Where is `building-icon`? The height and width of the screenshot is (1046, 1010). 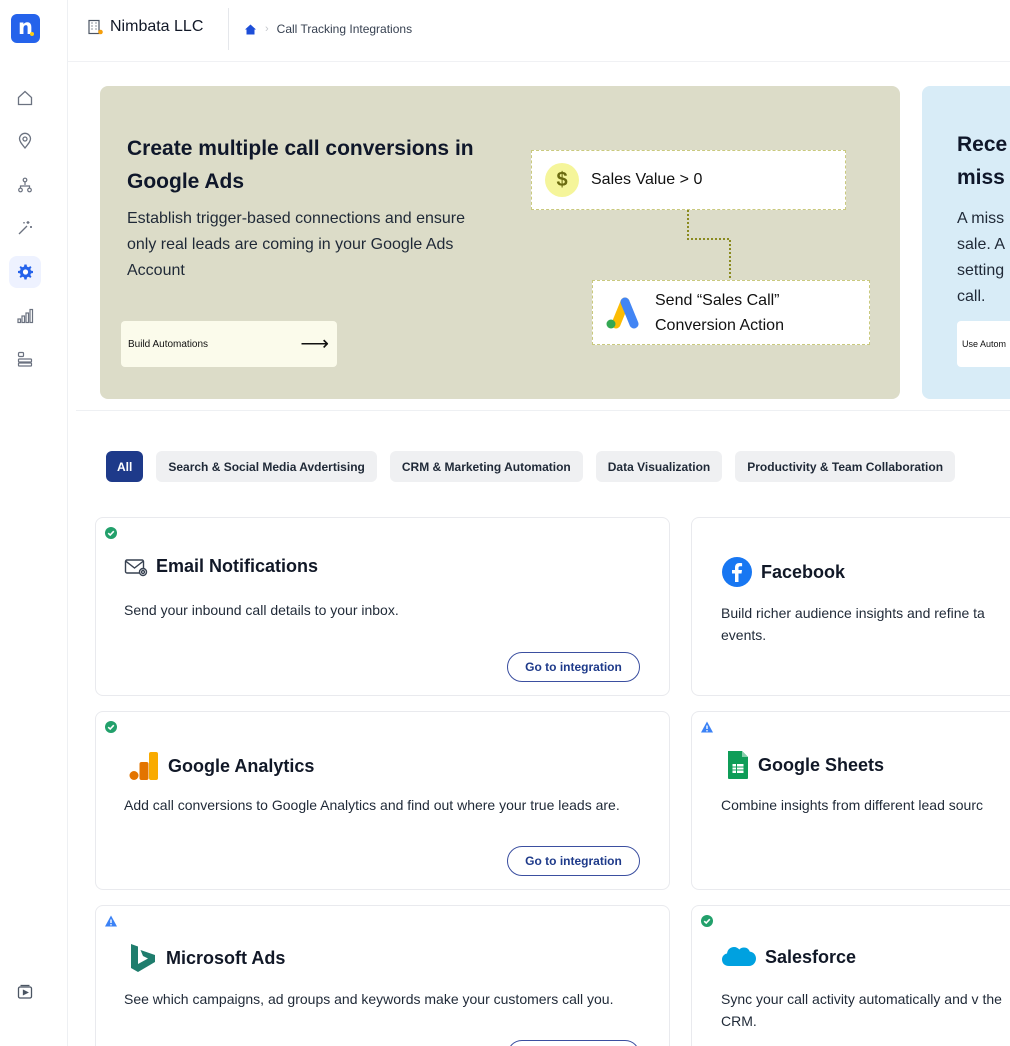 building-icon is located at coordinates (95, 27).